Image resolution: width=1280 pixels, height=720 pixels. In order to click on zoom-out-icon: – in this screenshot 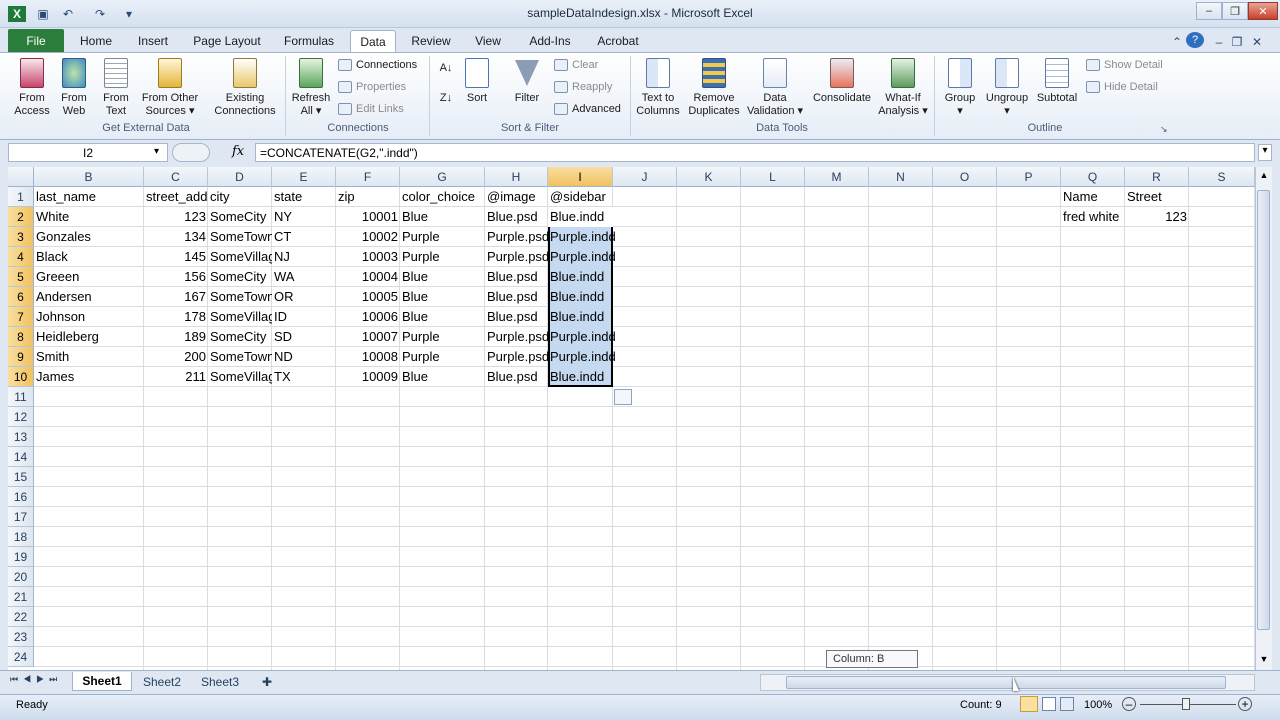, I will do `click(1129, 704)`.